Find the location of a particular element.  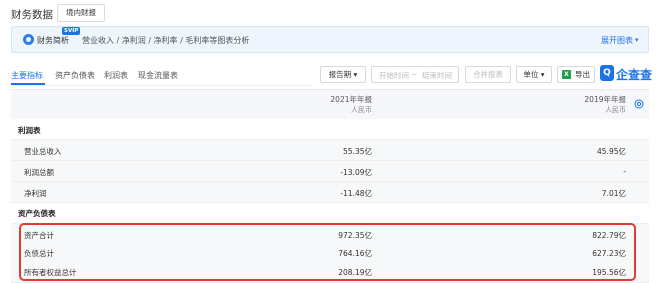

domestic-report-button: 境内财报 is located at coordinates (81, 13).